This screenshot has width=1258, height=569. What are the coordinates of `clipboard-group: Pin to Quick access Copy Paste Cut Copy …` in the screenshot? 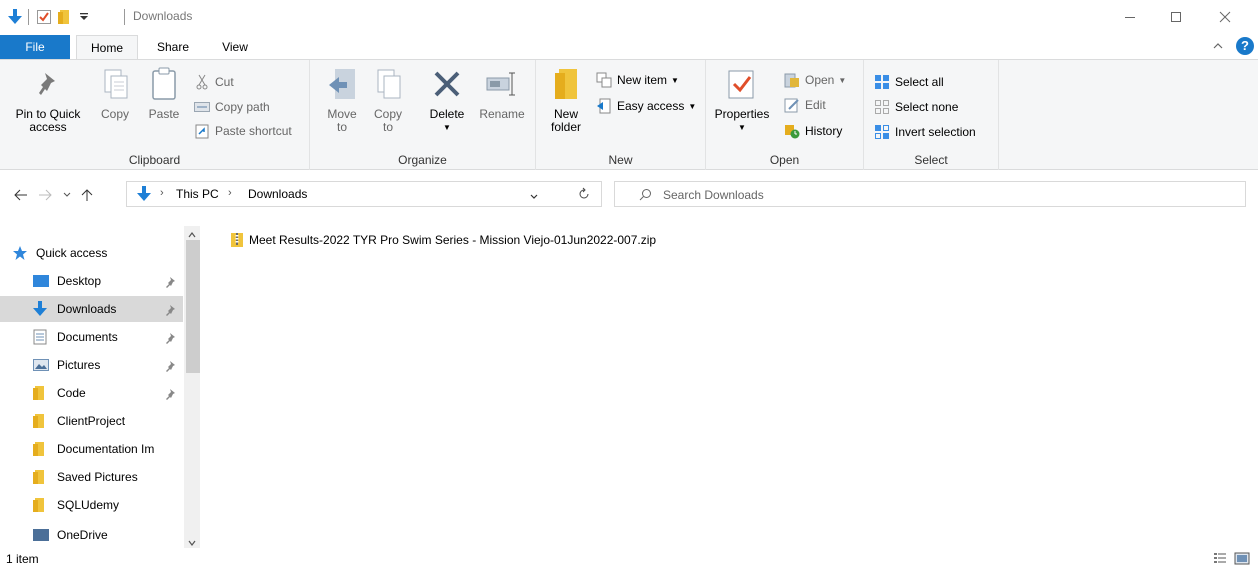 It's located at (155, 115).